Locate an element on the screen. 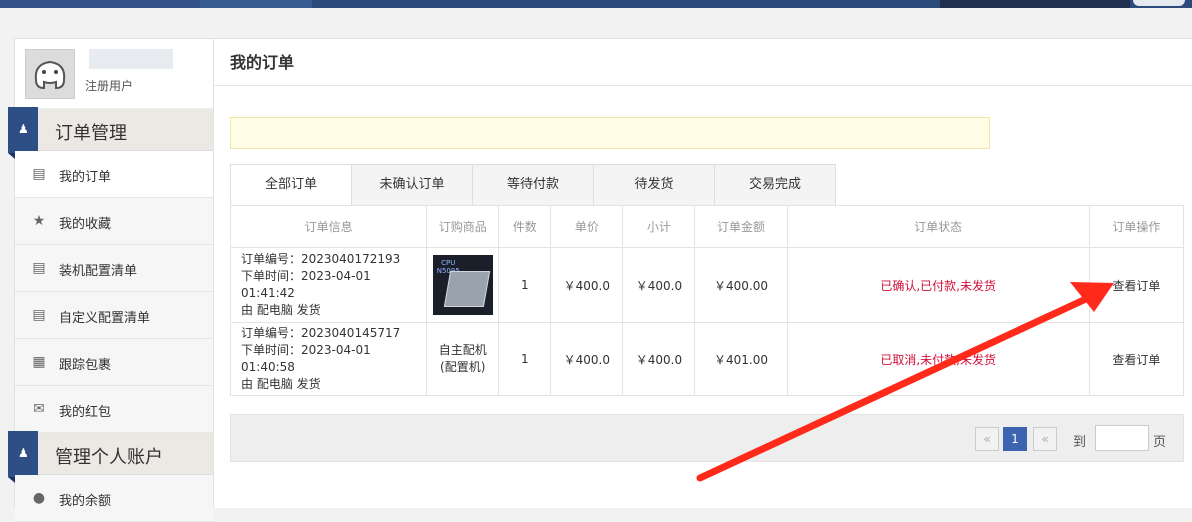  order-time: 下单时间：2023-04-01 01:41:42 is located at coordinates (306, 284).